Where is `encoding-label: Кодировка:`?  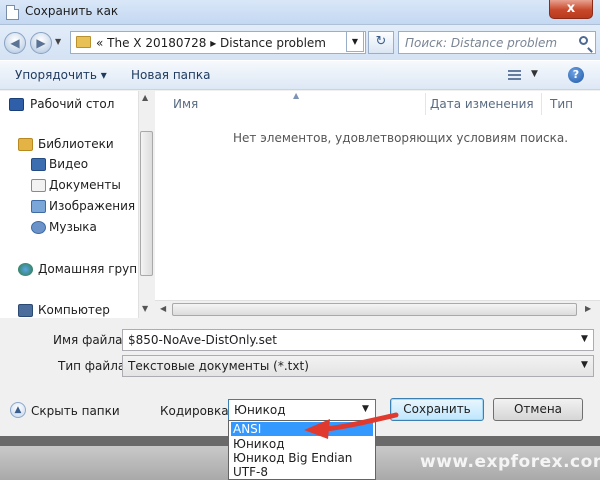
encoding-label: Кодировка: is located at coordinates (196, 411).